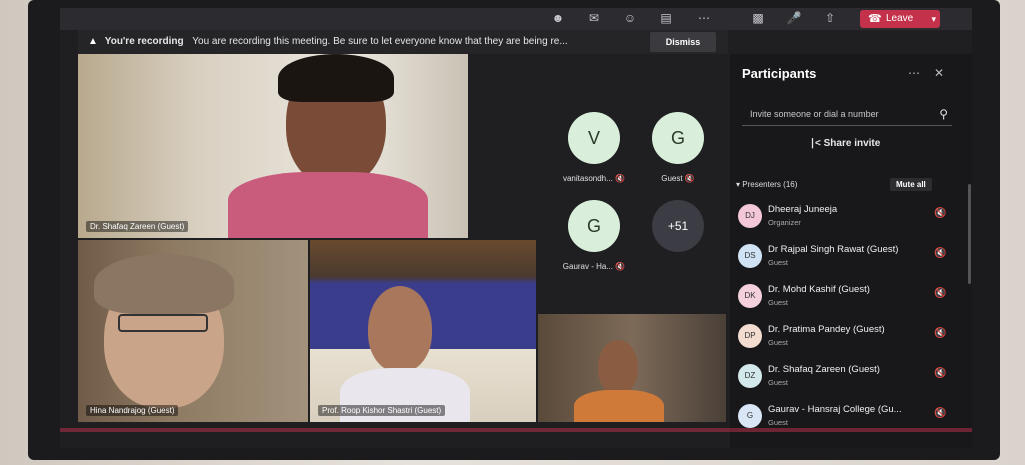 The height and width of the screenshot is (465, 1025). Describe the element at coordinates (784, 222) in the screenshot. I see `participant-role: Organizer` at that location.